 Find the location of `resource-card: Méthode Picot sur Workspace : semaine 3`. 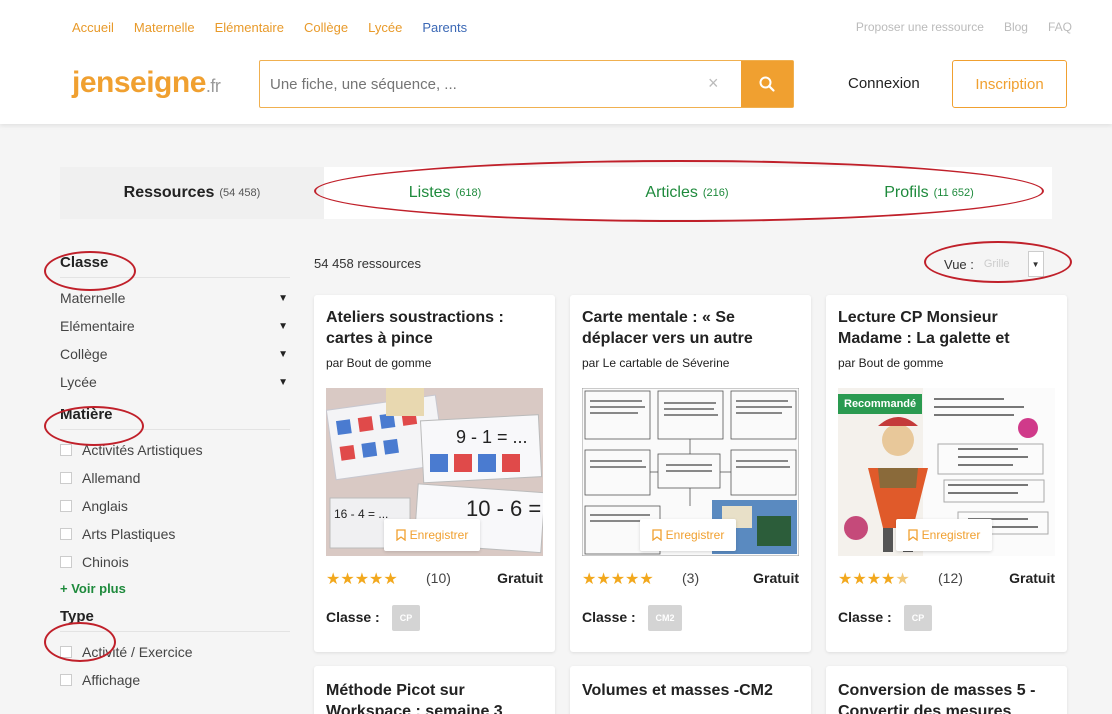

resource-card: Méthode Picot sur Workspace : semaine 3 is located at coordinates (434, 690).